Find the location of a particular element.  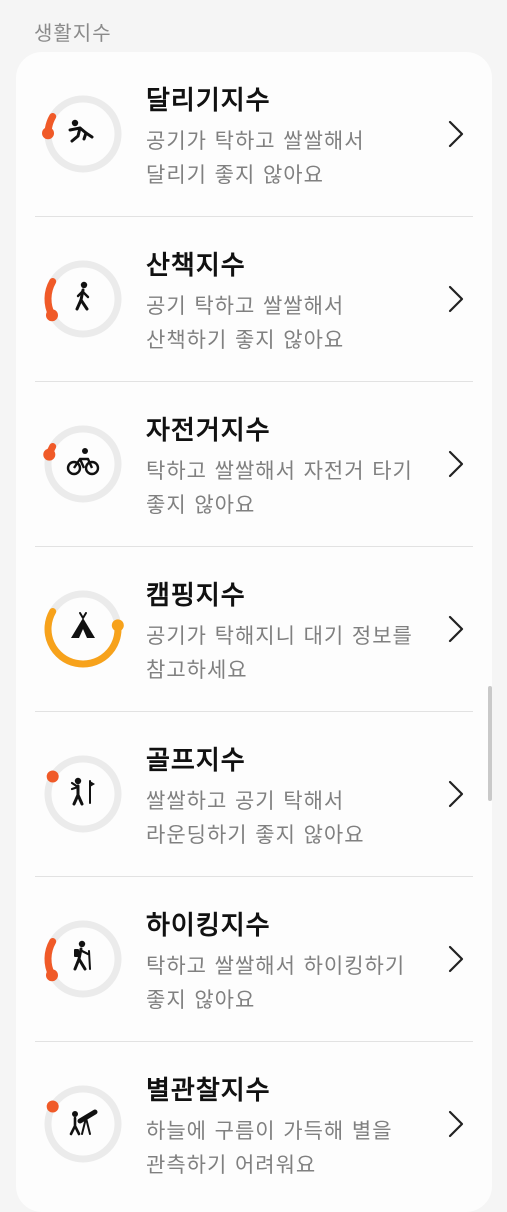

list-item-camping: 캠핑지수 공기가 탁해지니 대기 정보를 참고하세요 is located at coordinates (254, 629).